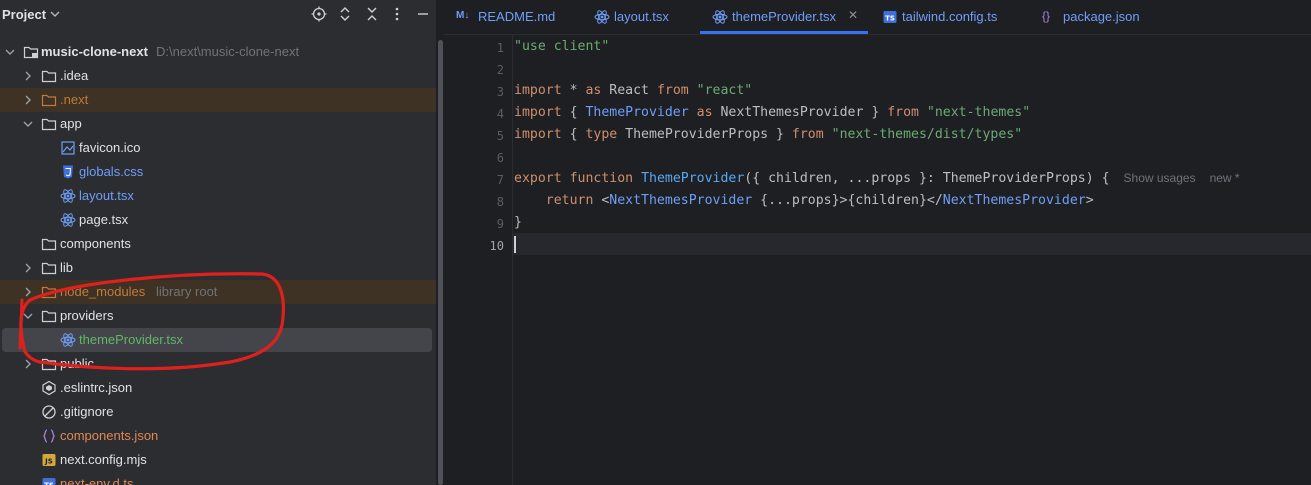 Image resolution: width=1311 pixels, height=485 pixels. I want to click on tree-row-components: components, so click(218, 244).